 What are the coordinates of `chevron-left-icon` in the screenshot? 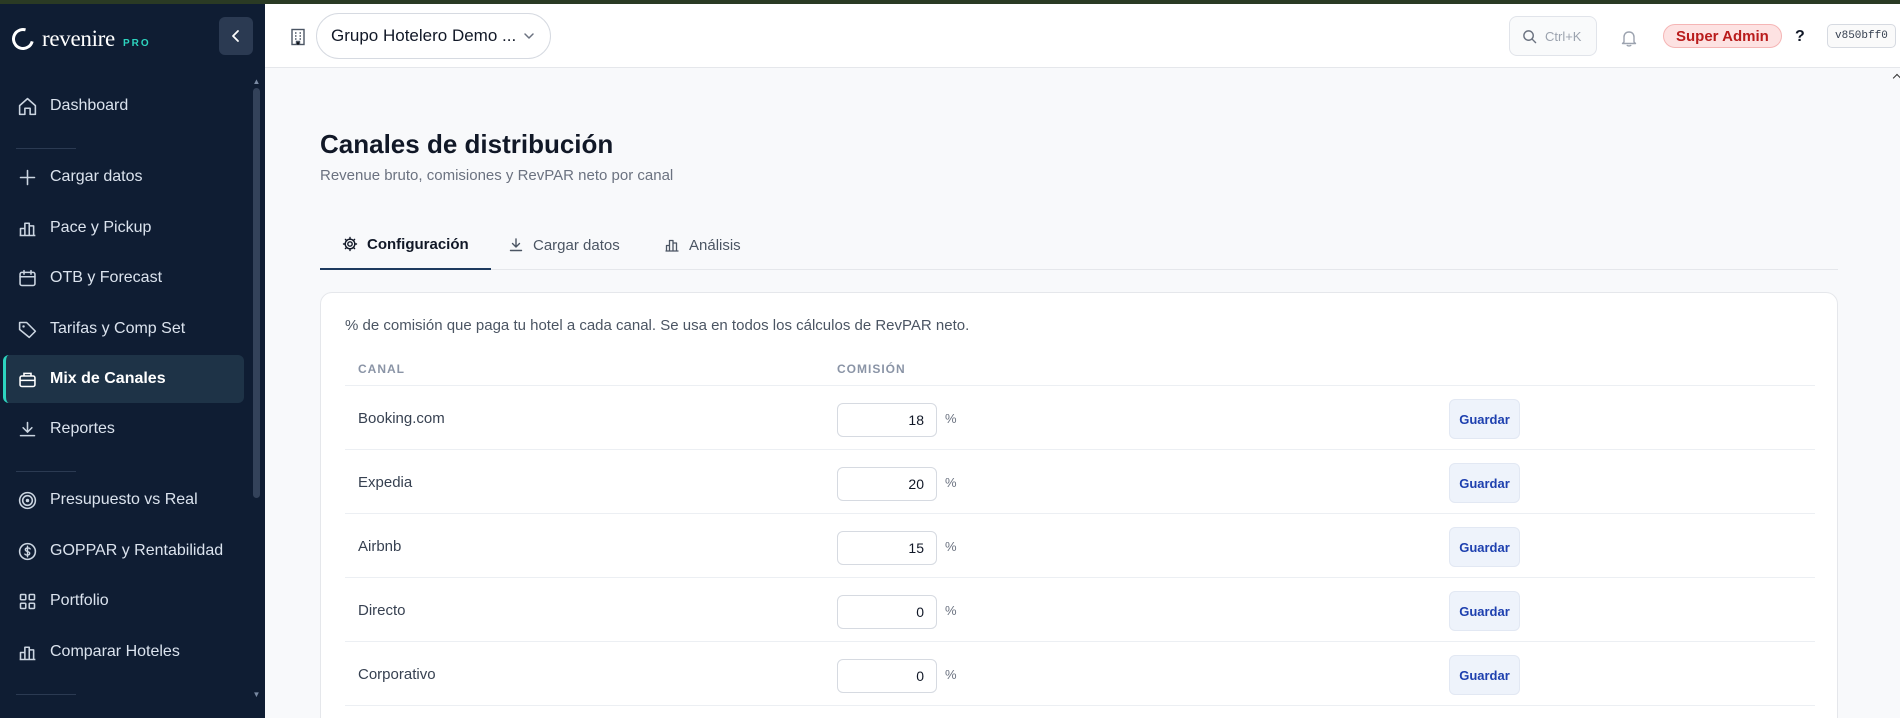 It's located at (235, 36).